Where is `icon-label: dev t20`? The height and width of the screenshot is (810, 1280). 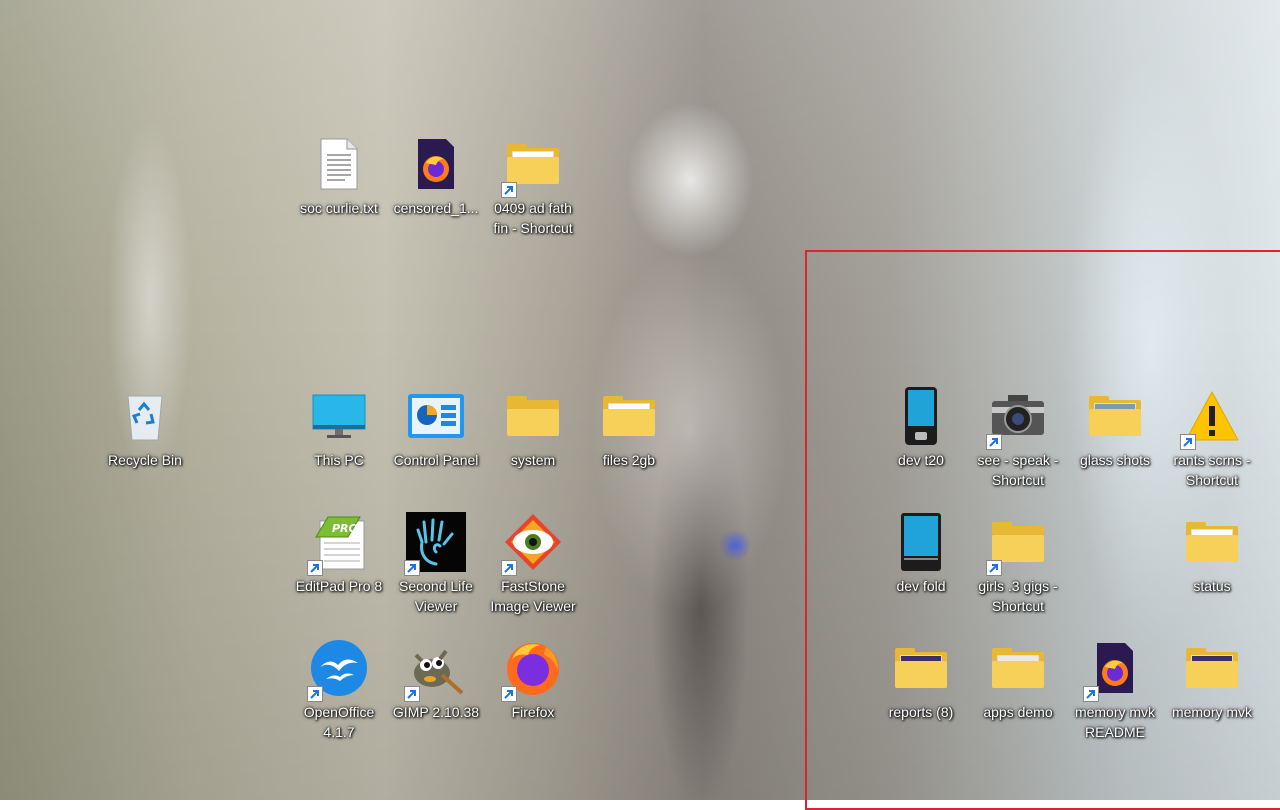
icon-label: dev t20 is located at coordinates (921, 460).